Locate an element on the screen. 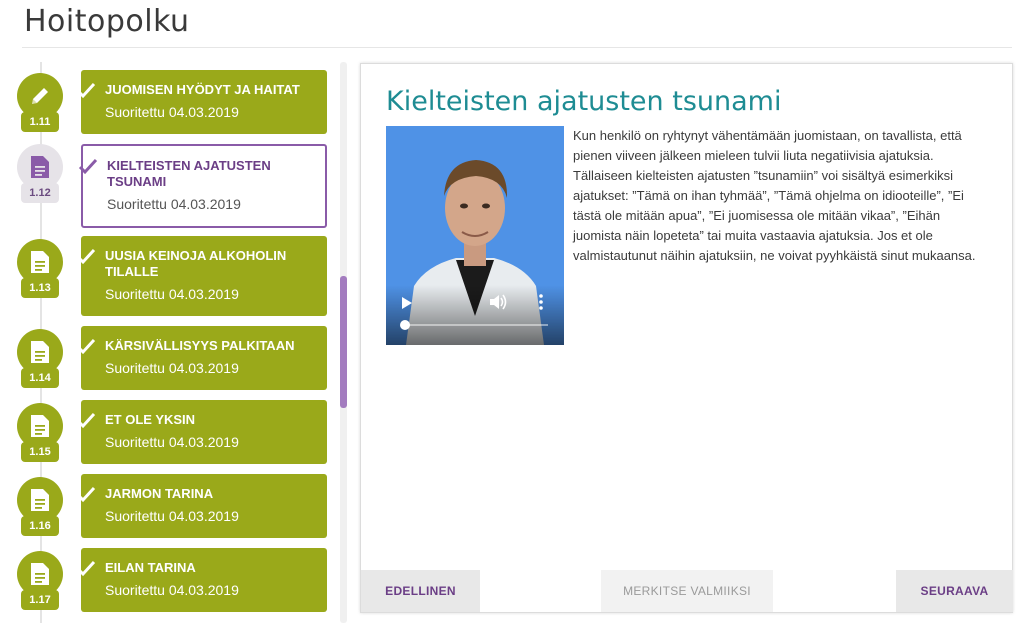 This screenshot has height=623, width=1024. video-progress-knob is located at coordinates (405, 325).